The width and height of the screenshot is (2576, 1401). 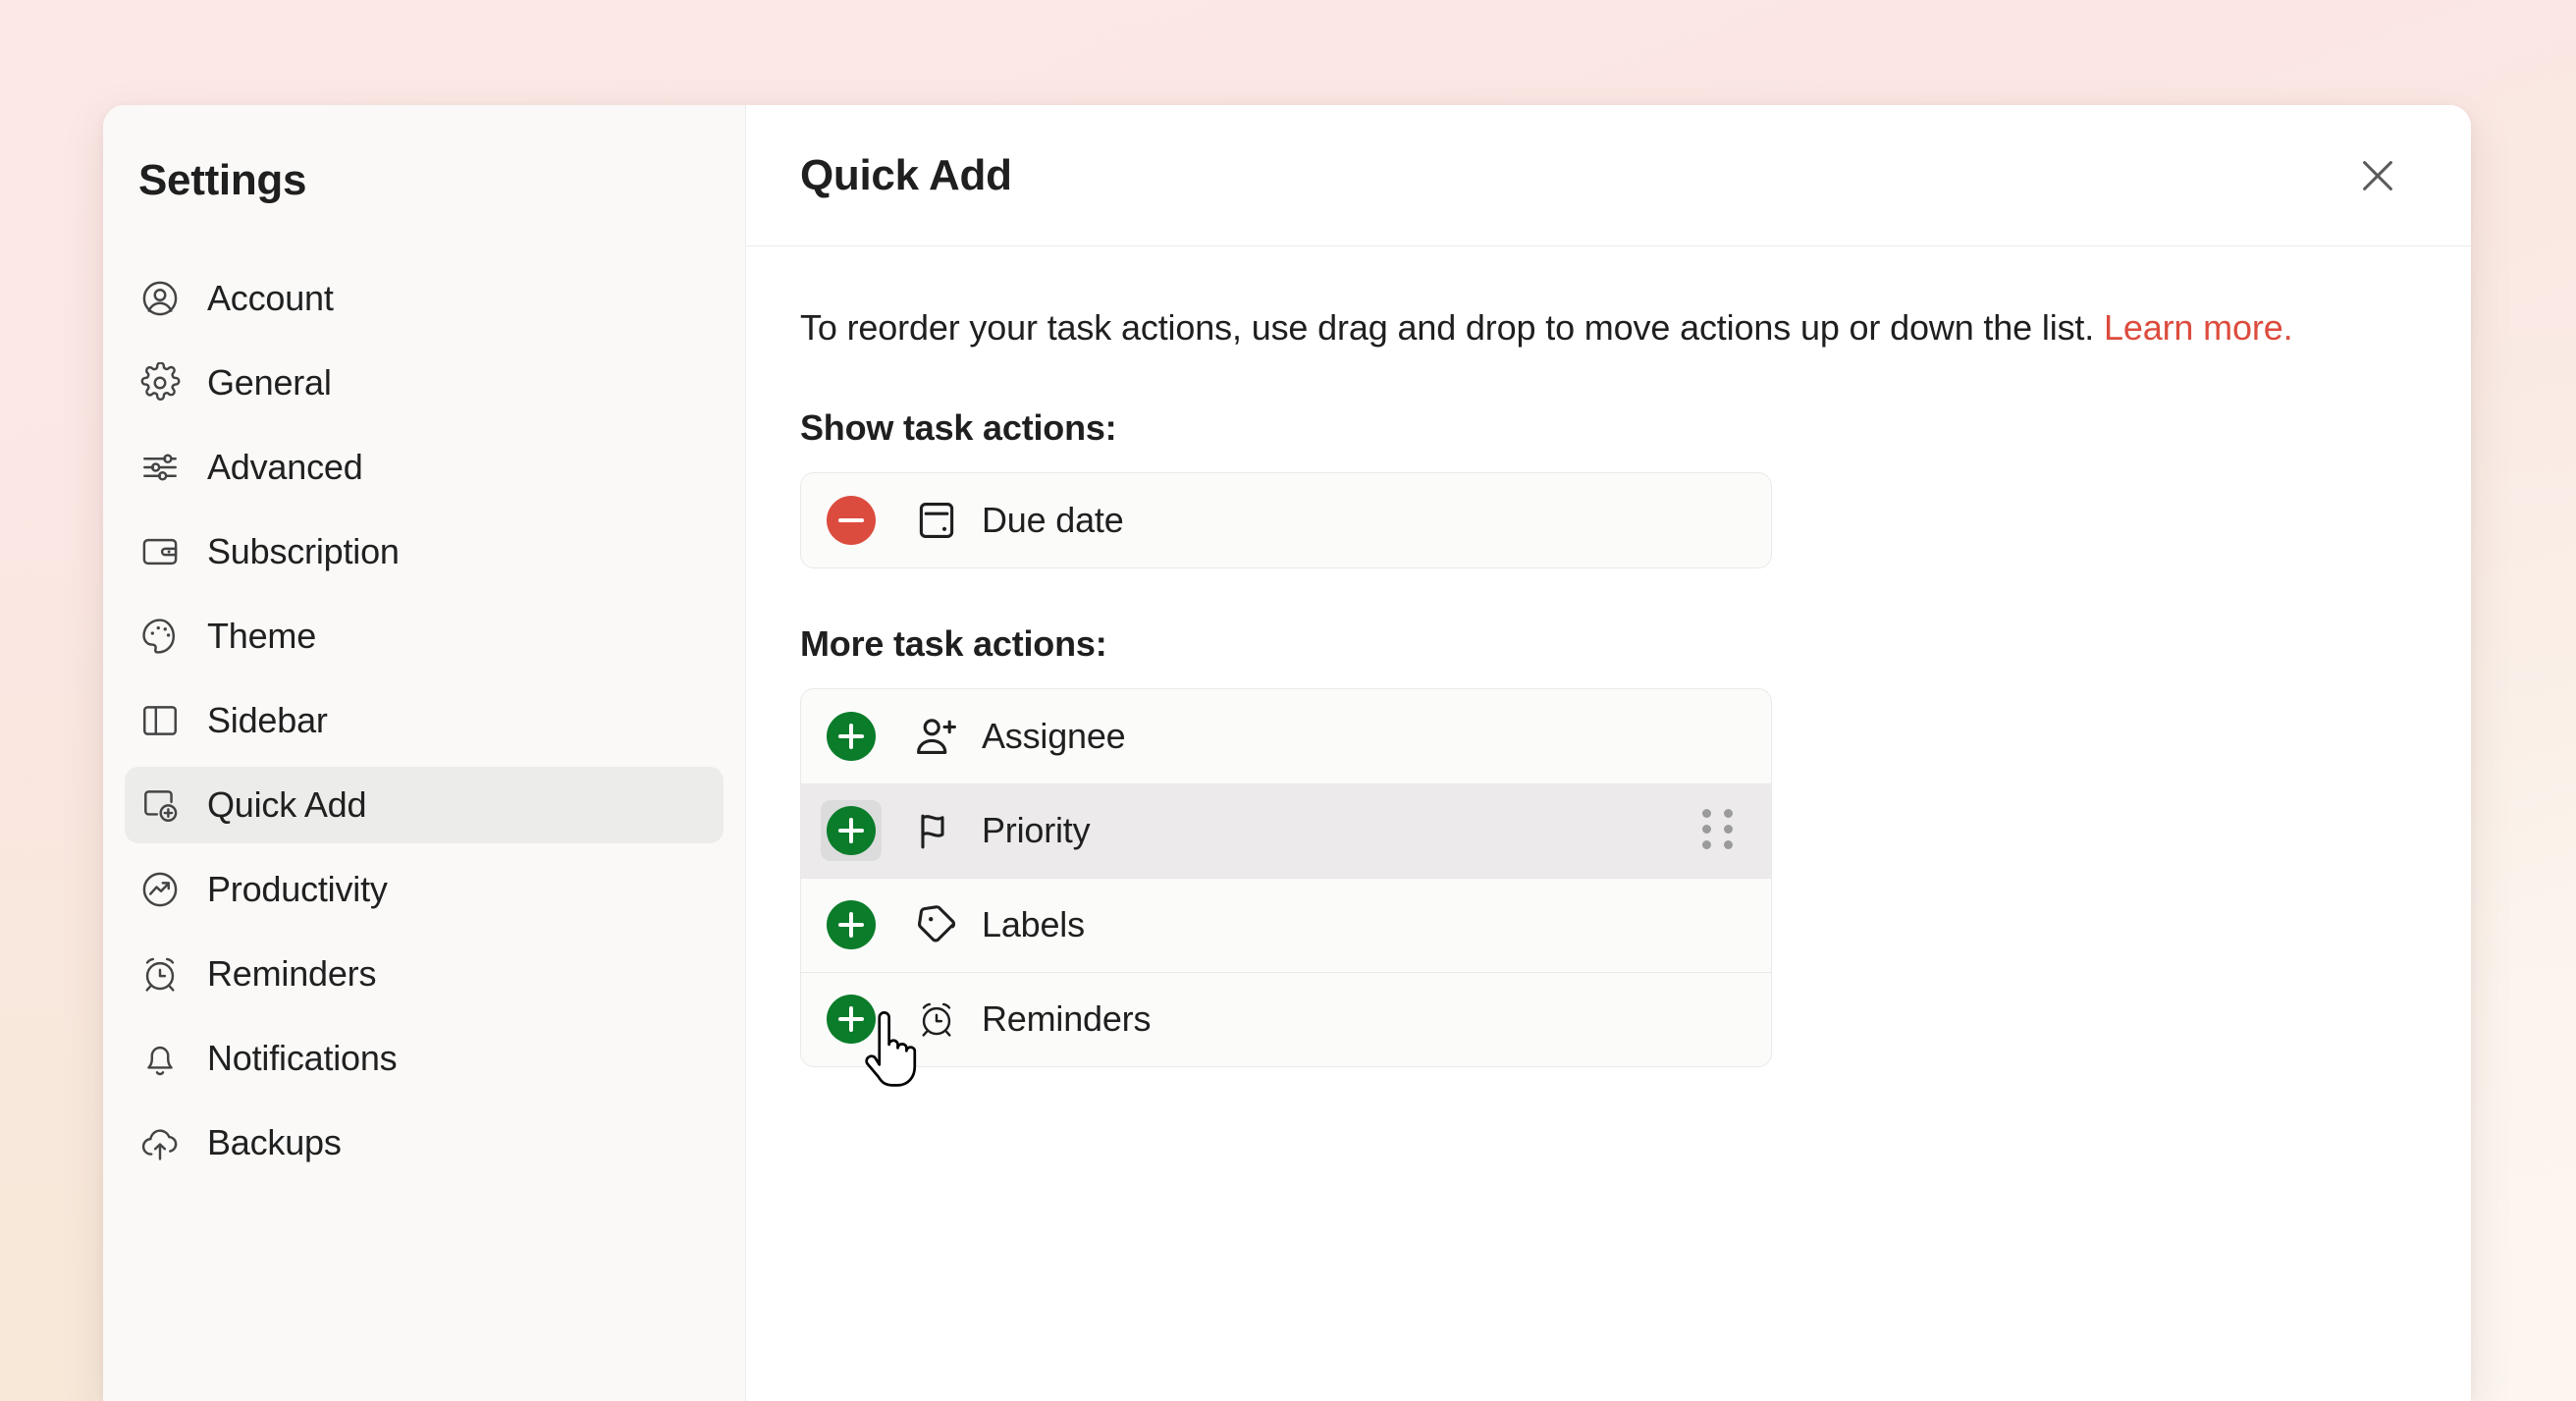 What do you see at coordinates (1286, 830) in the screenshot?
I see `task-action-row: Priority` at bounding box center [1286, 830].